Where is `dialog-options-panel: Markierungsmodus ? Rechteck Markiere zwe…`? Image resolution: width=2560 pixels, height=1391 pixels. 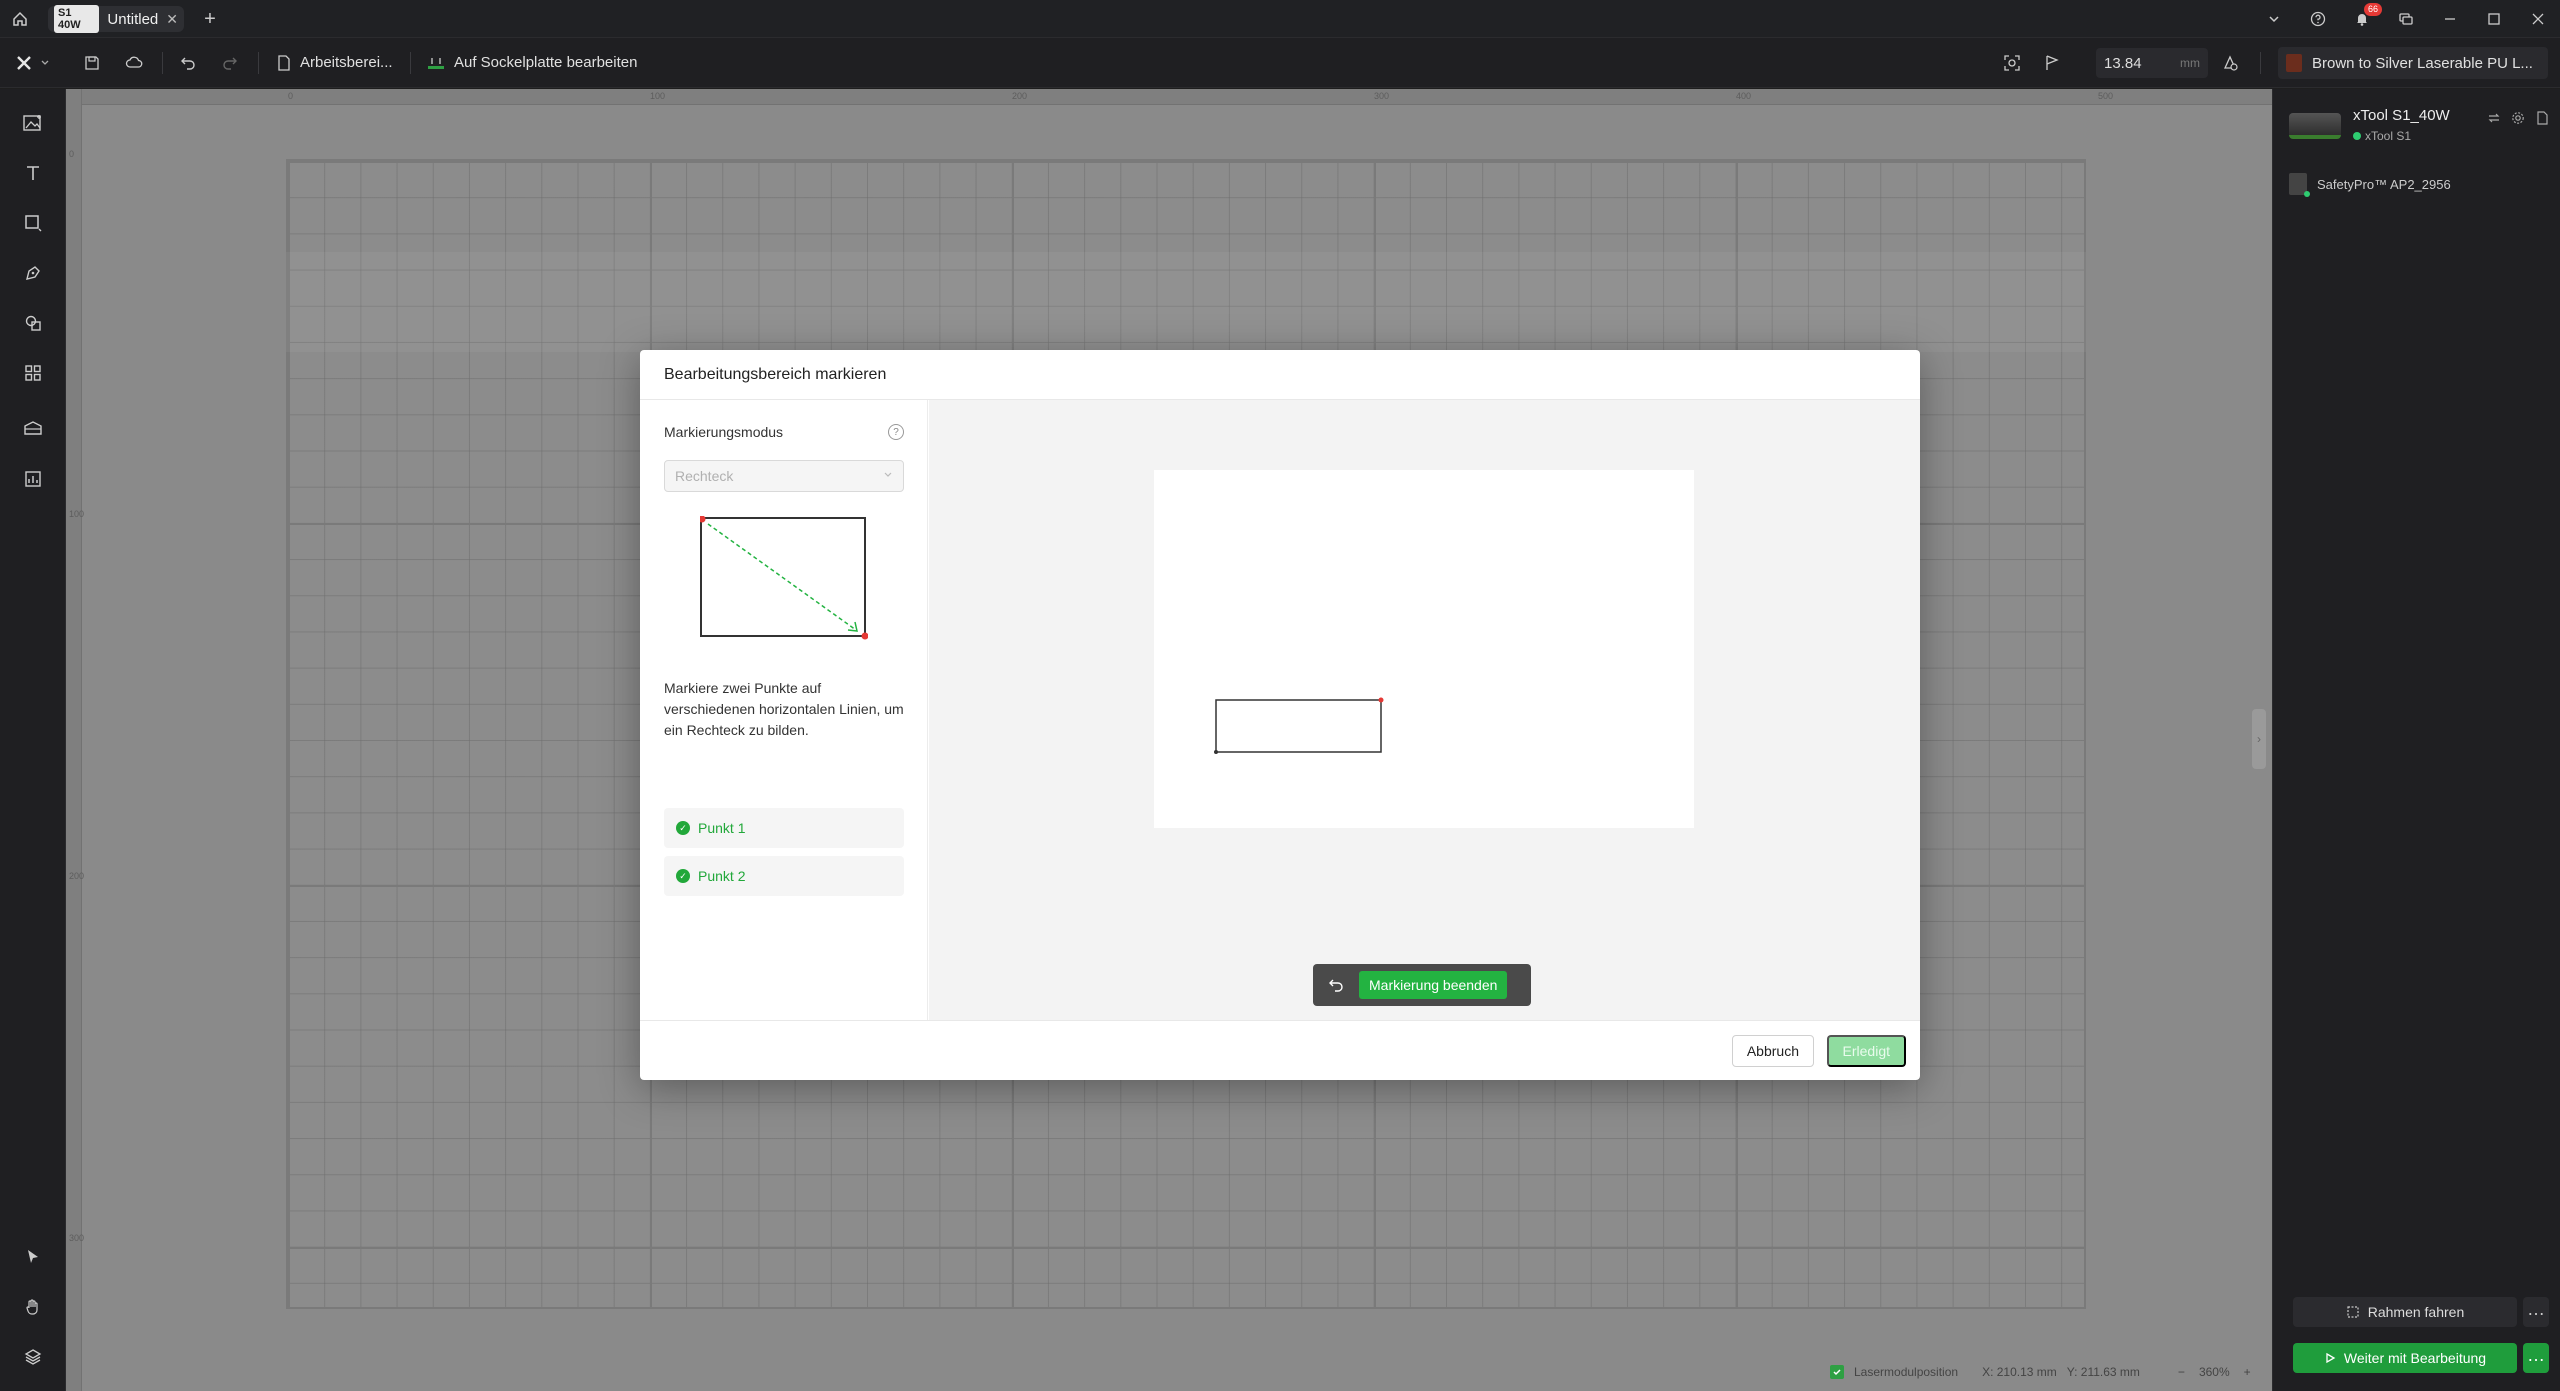
dialog-options-panel: Markierungsmodus ? Rechteck Markiere zwe… is located at coordinates (784, 710).